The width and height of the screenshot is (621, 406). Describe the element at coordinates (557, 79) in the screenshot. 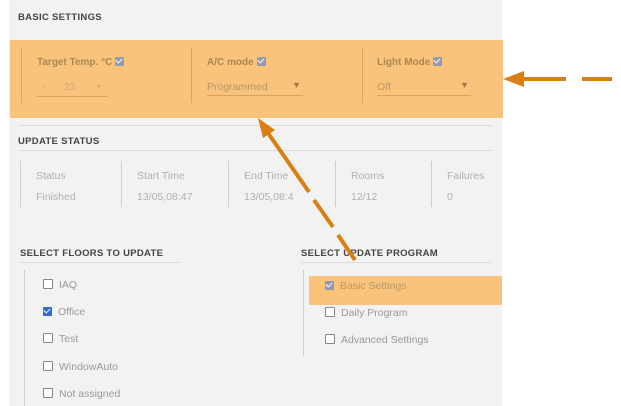

I see `right-arrow-icon` at that location.